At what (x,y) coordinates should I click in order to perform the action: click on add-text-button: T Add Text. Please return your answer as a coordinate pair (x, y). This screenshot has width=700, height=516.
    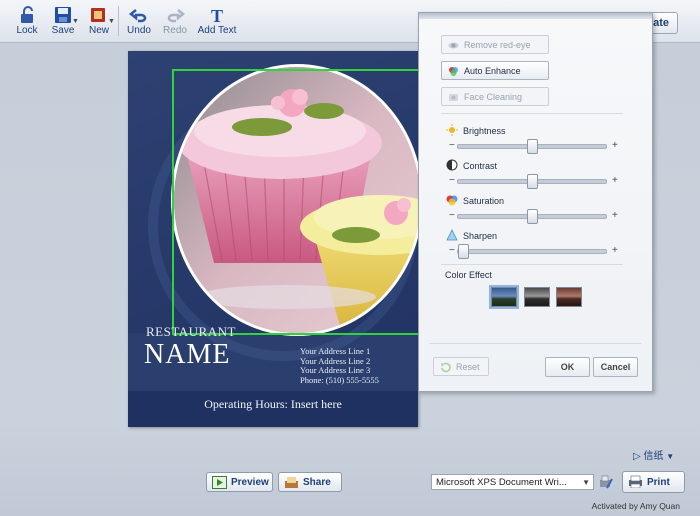
    Looking at the image, I should click on (217, 23).